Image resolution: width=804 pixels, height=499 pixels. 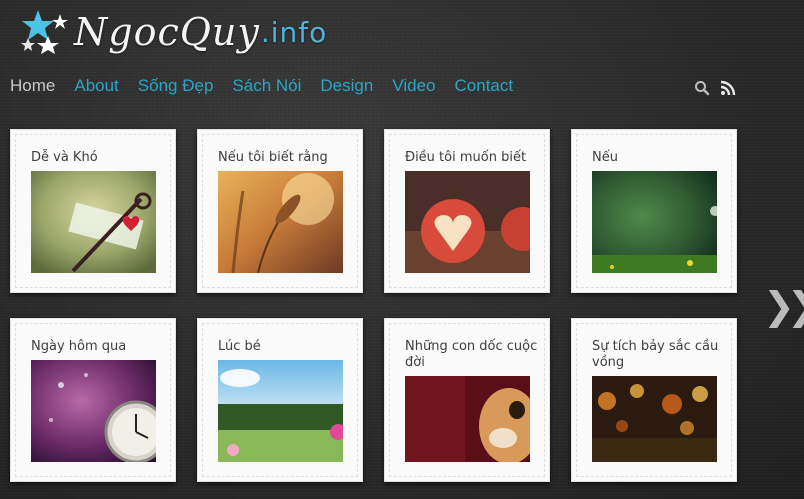 What do you see at coordinates (702, 90) in the screenshot?
I see `search-icon` at bounding box center [702, 90].